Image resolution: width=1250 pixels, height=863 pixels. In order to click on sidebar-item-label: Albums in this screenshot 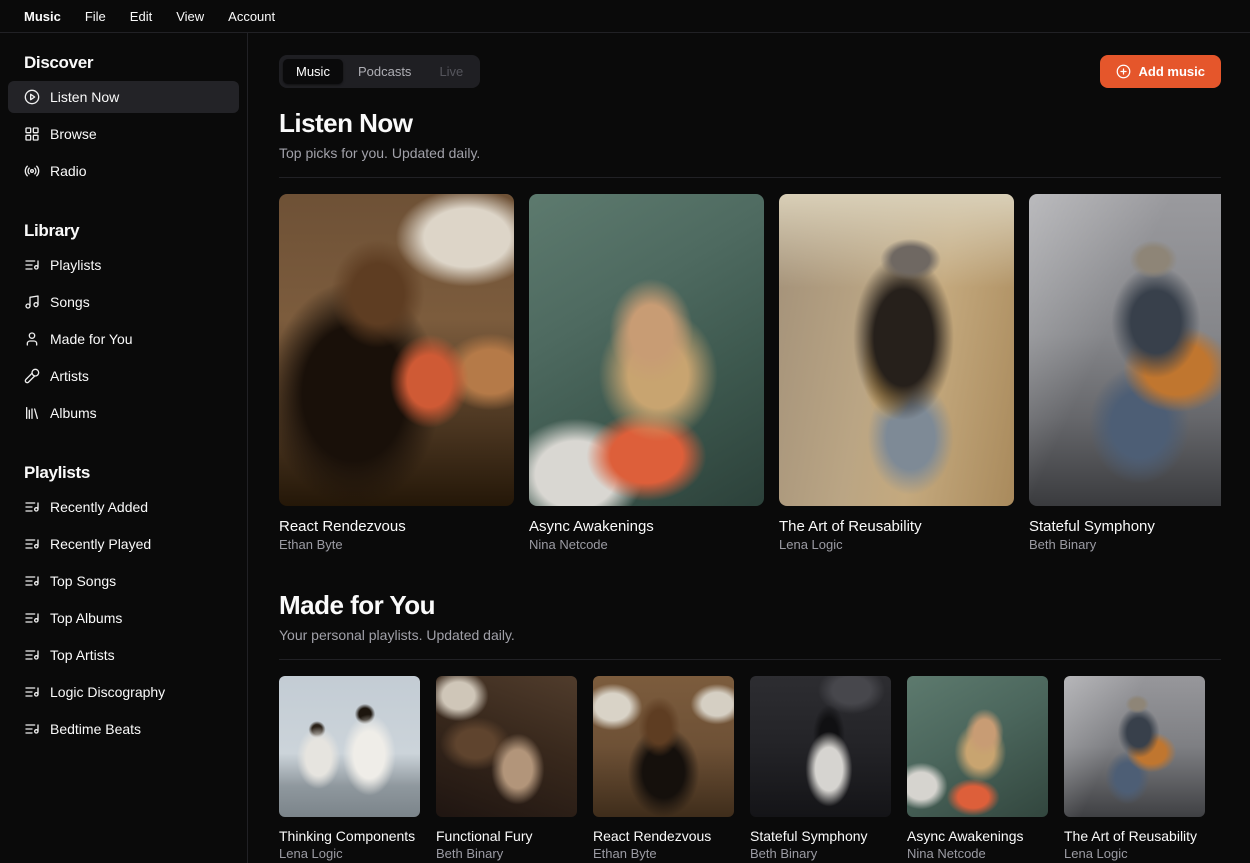, I will do `click(73, 413)`.